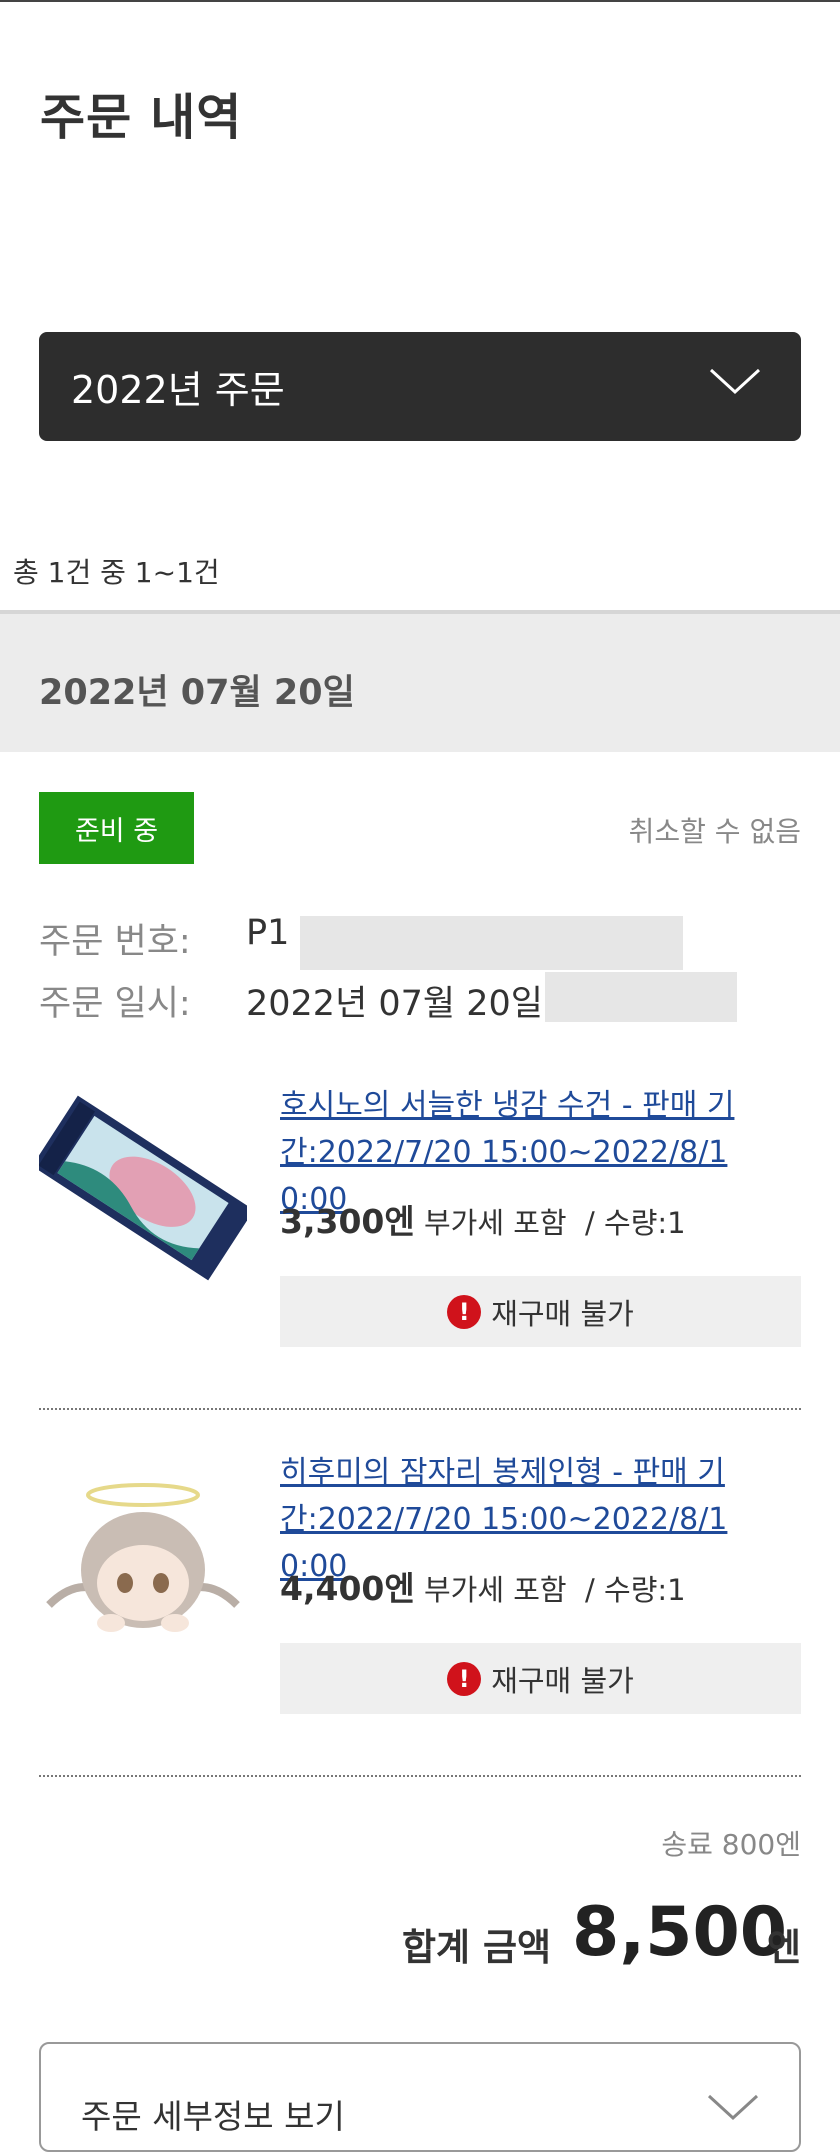 The width and height of the screenshot is (840, 2152). Describe the element at coordinates (491, 943) in the screenshot. I see `redacted-order-number` at that location.